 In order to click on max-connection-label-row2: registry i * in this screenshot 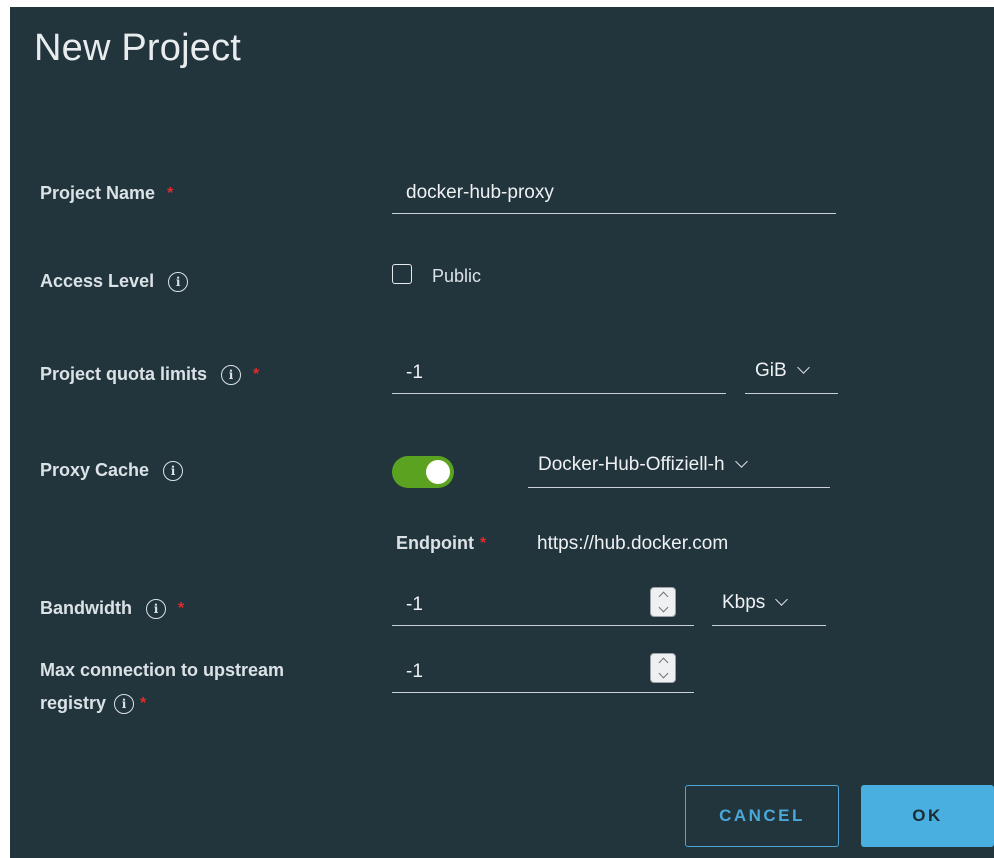, I will do `click(93, 703)`.